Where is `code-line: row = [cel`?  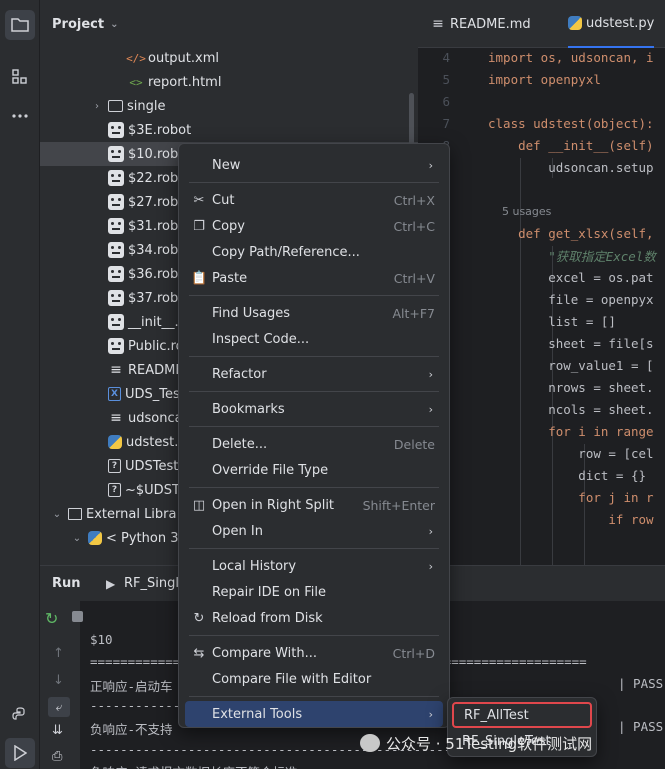
code-line: row = [cel is located at coordinates (541, 453).